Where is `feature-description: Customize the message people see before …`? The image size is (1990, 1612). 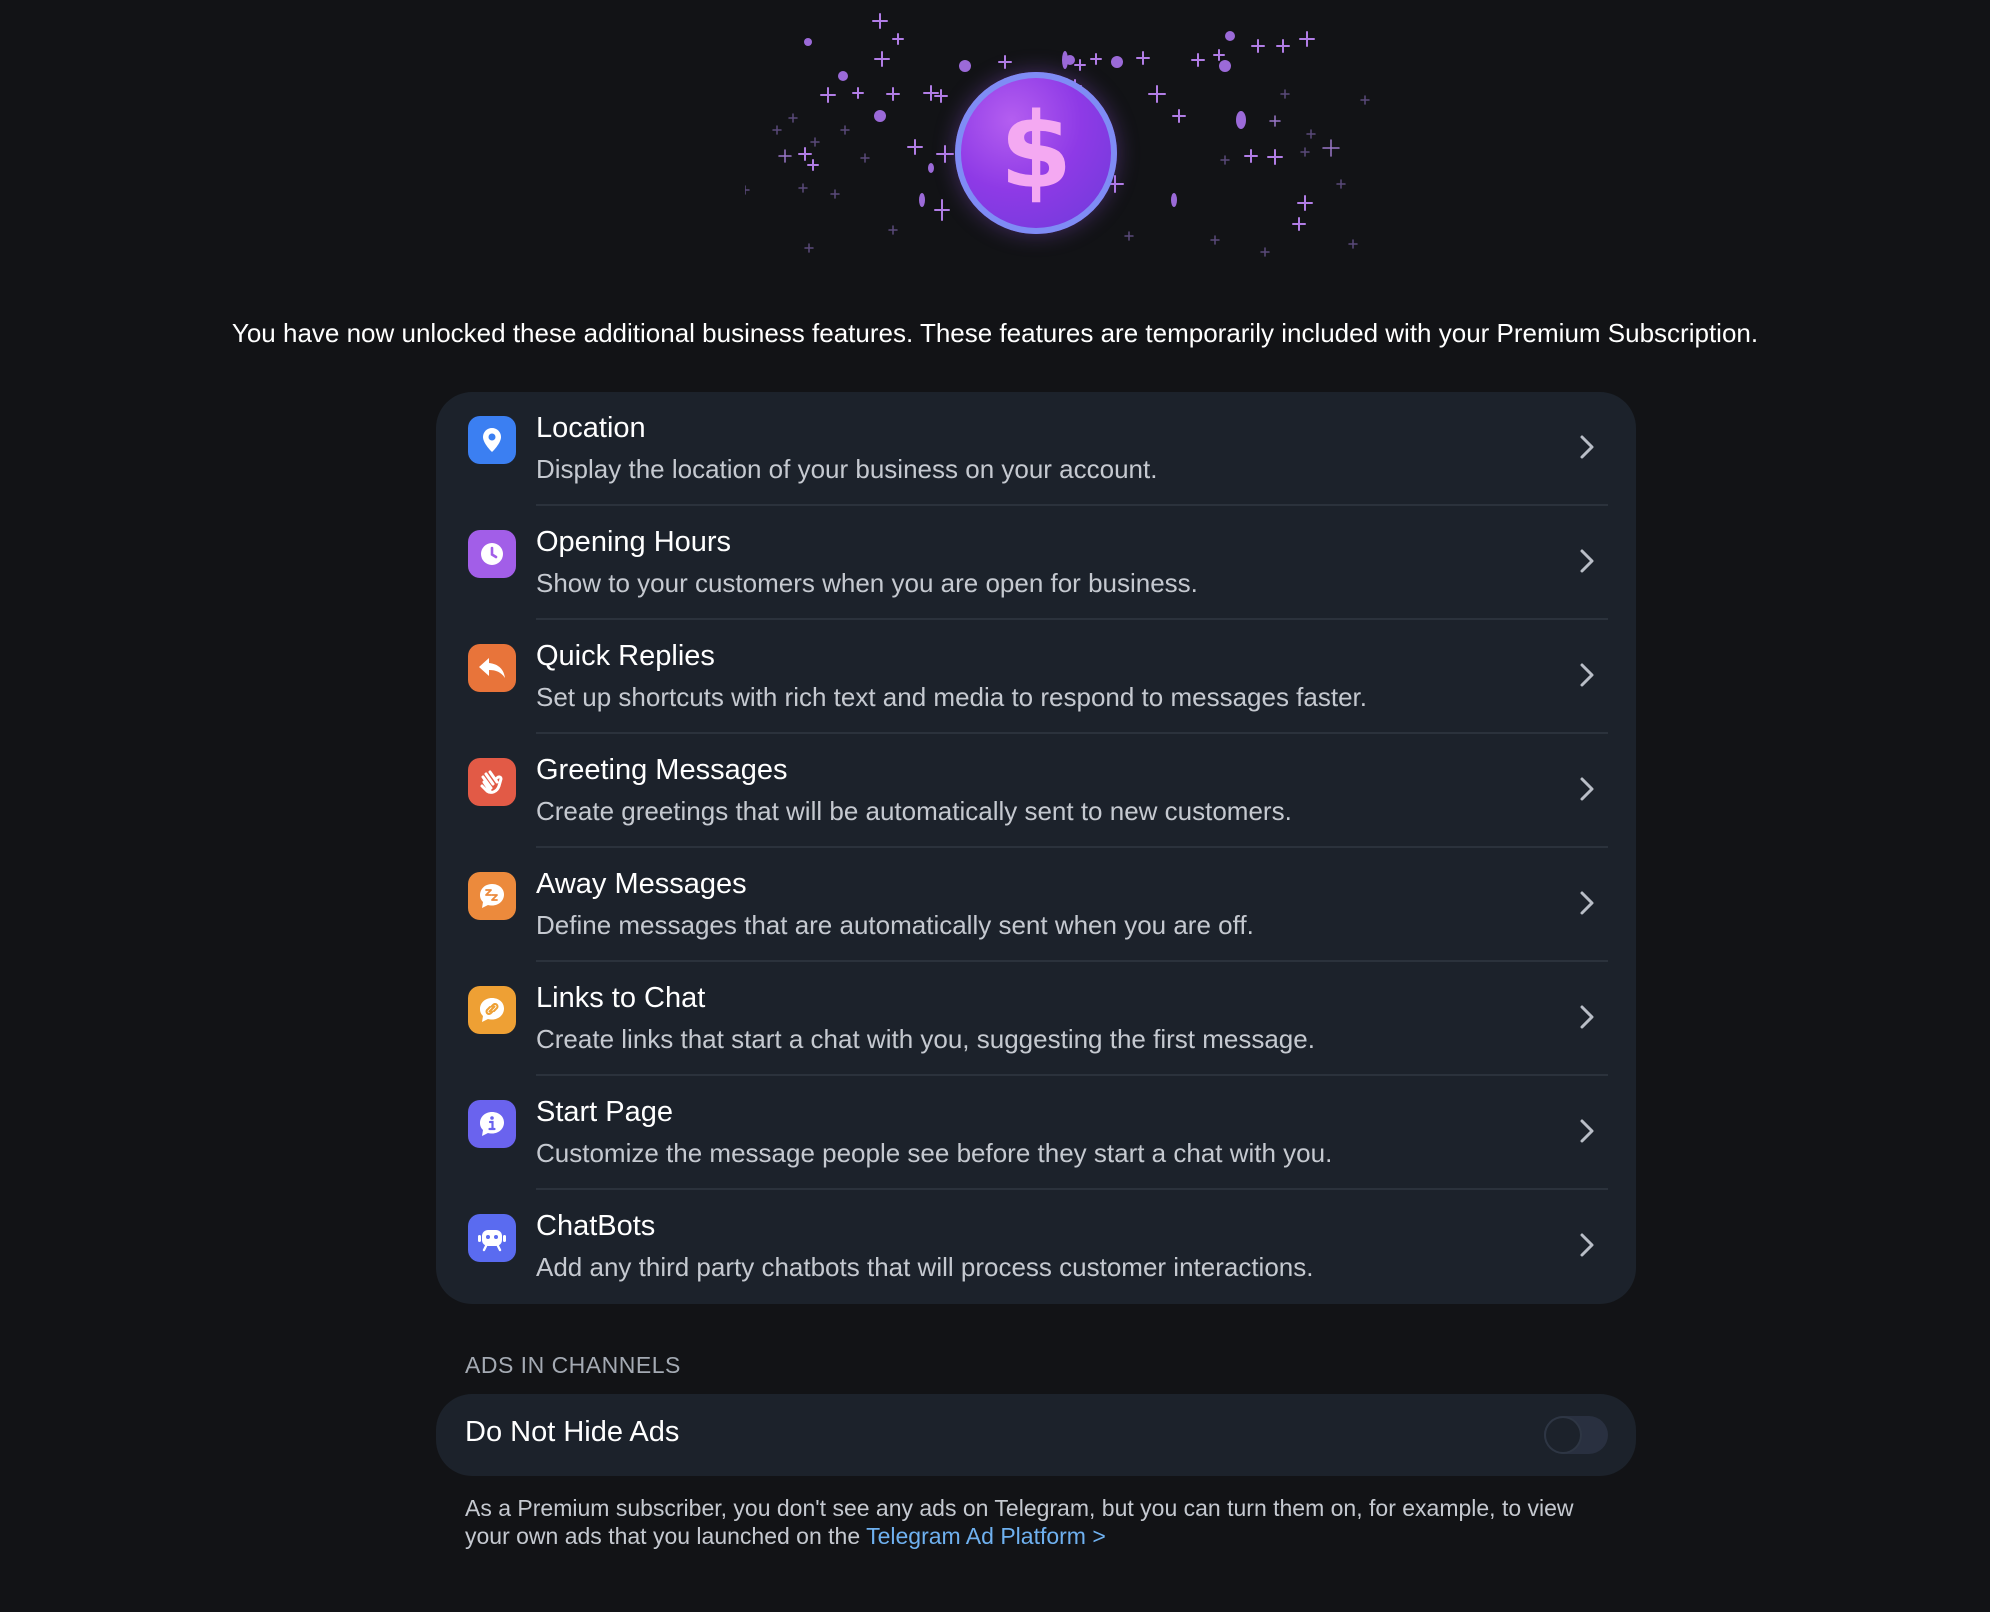 feature-description: Customize the message people see before … is located at coordinates (934, 1153).